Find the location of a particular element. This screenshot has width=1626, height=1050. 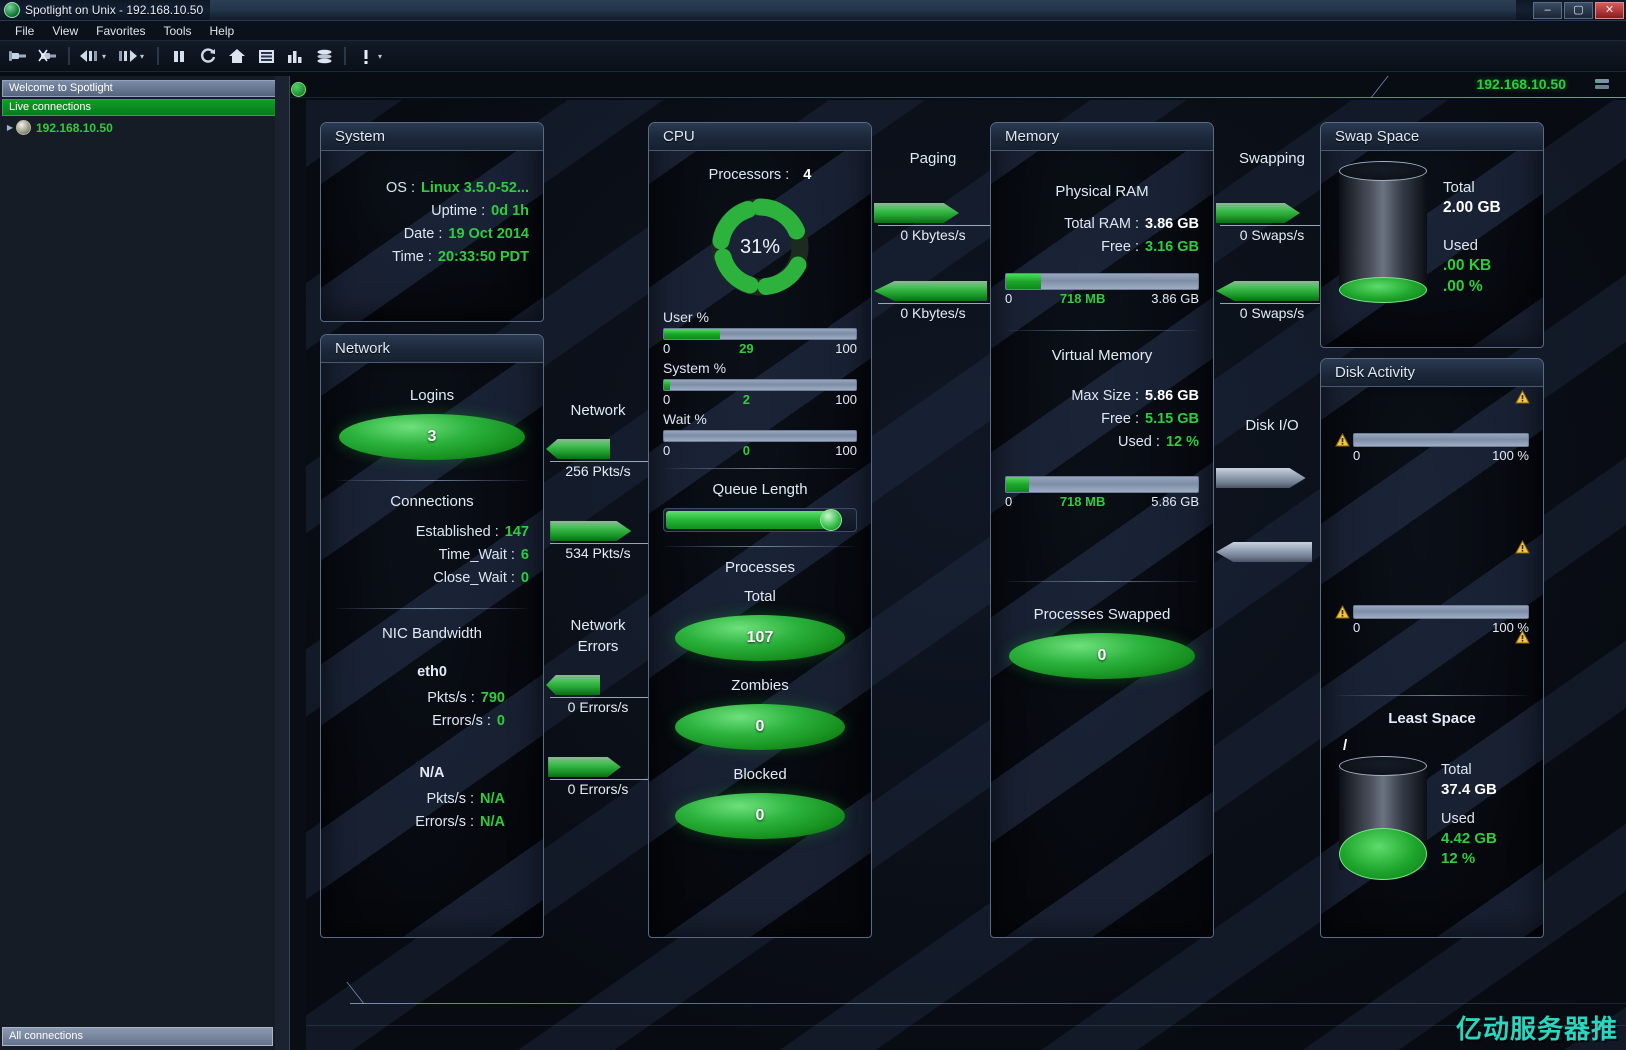

paging-in: 0 Kbytes/s is located at coordinates (933, 227).